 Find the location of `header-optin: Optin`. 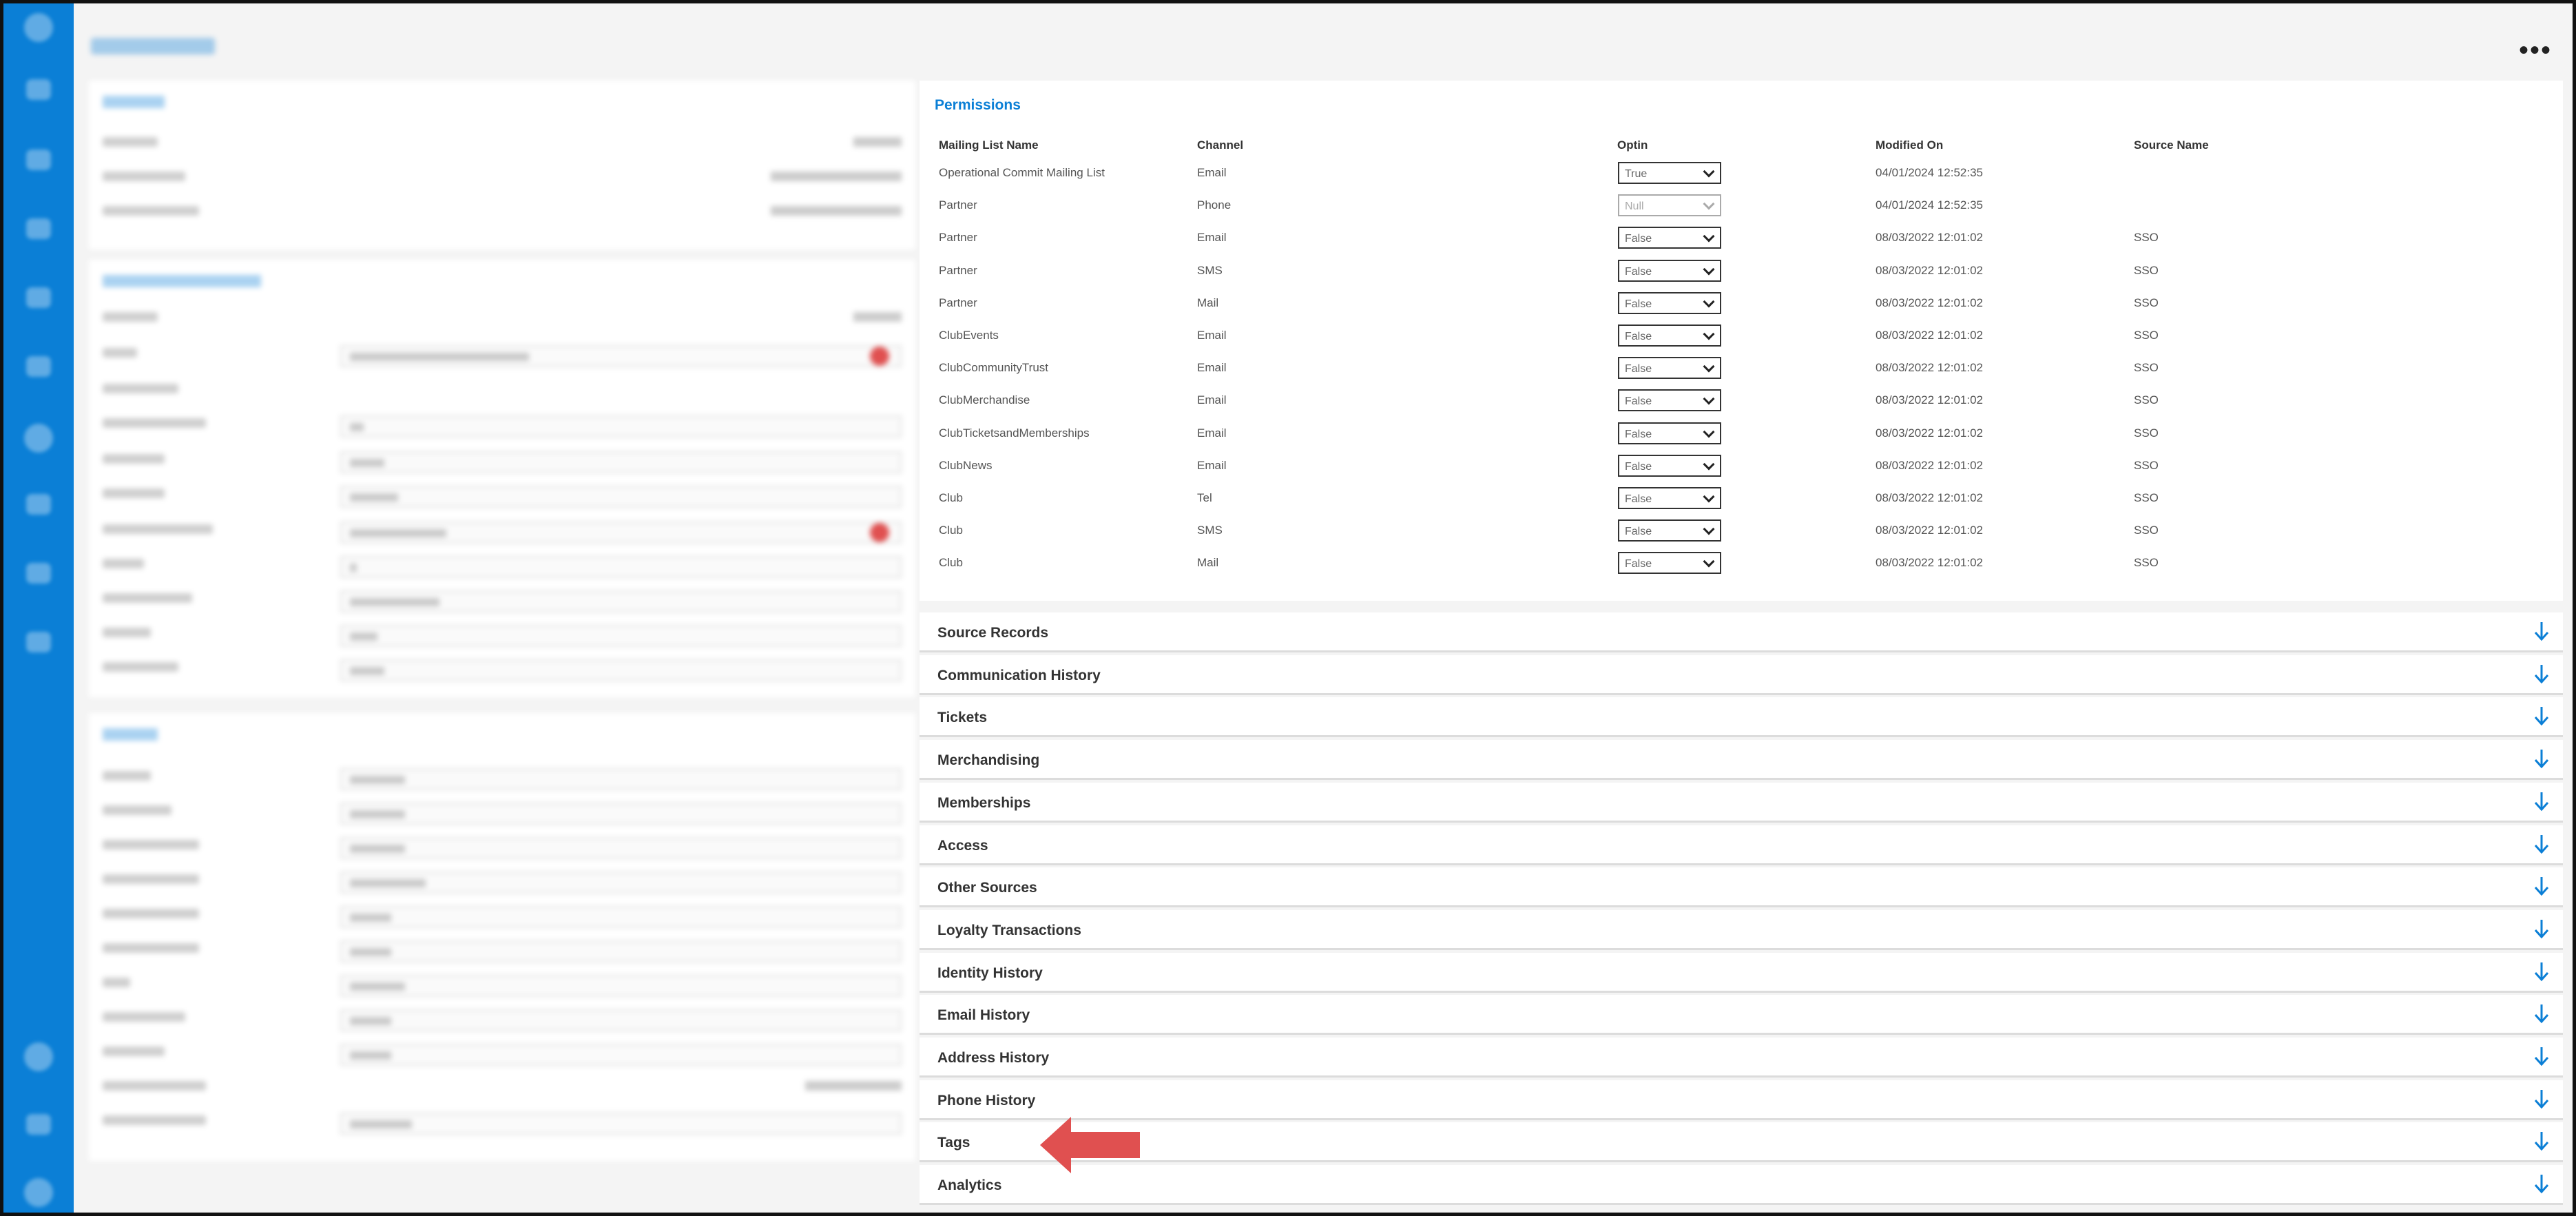

header-optin: Optin is located at coordinates (1632, 145).